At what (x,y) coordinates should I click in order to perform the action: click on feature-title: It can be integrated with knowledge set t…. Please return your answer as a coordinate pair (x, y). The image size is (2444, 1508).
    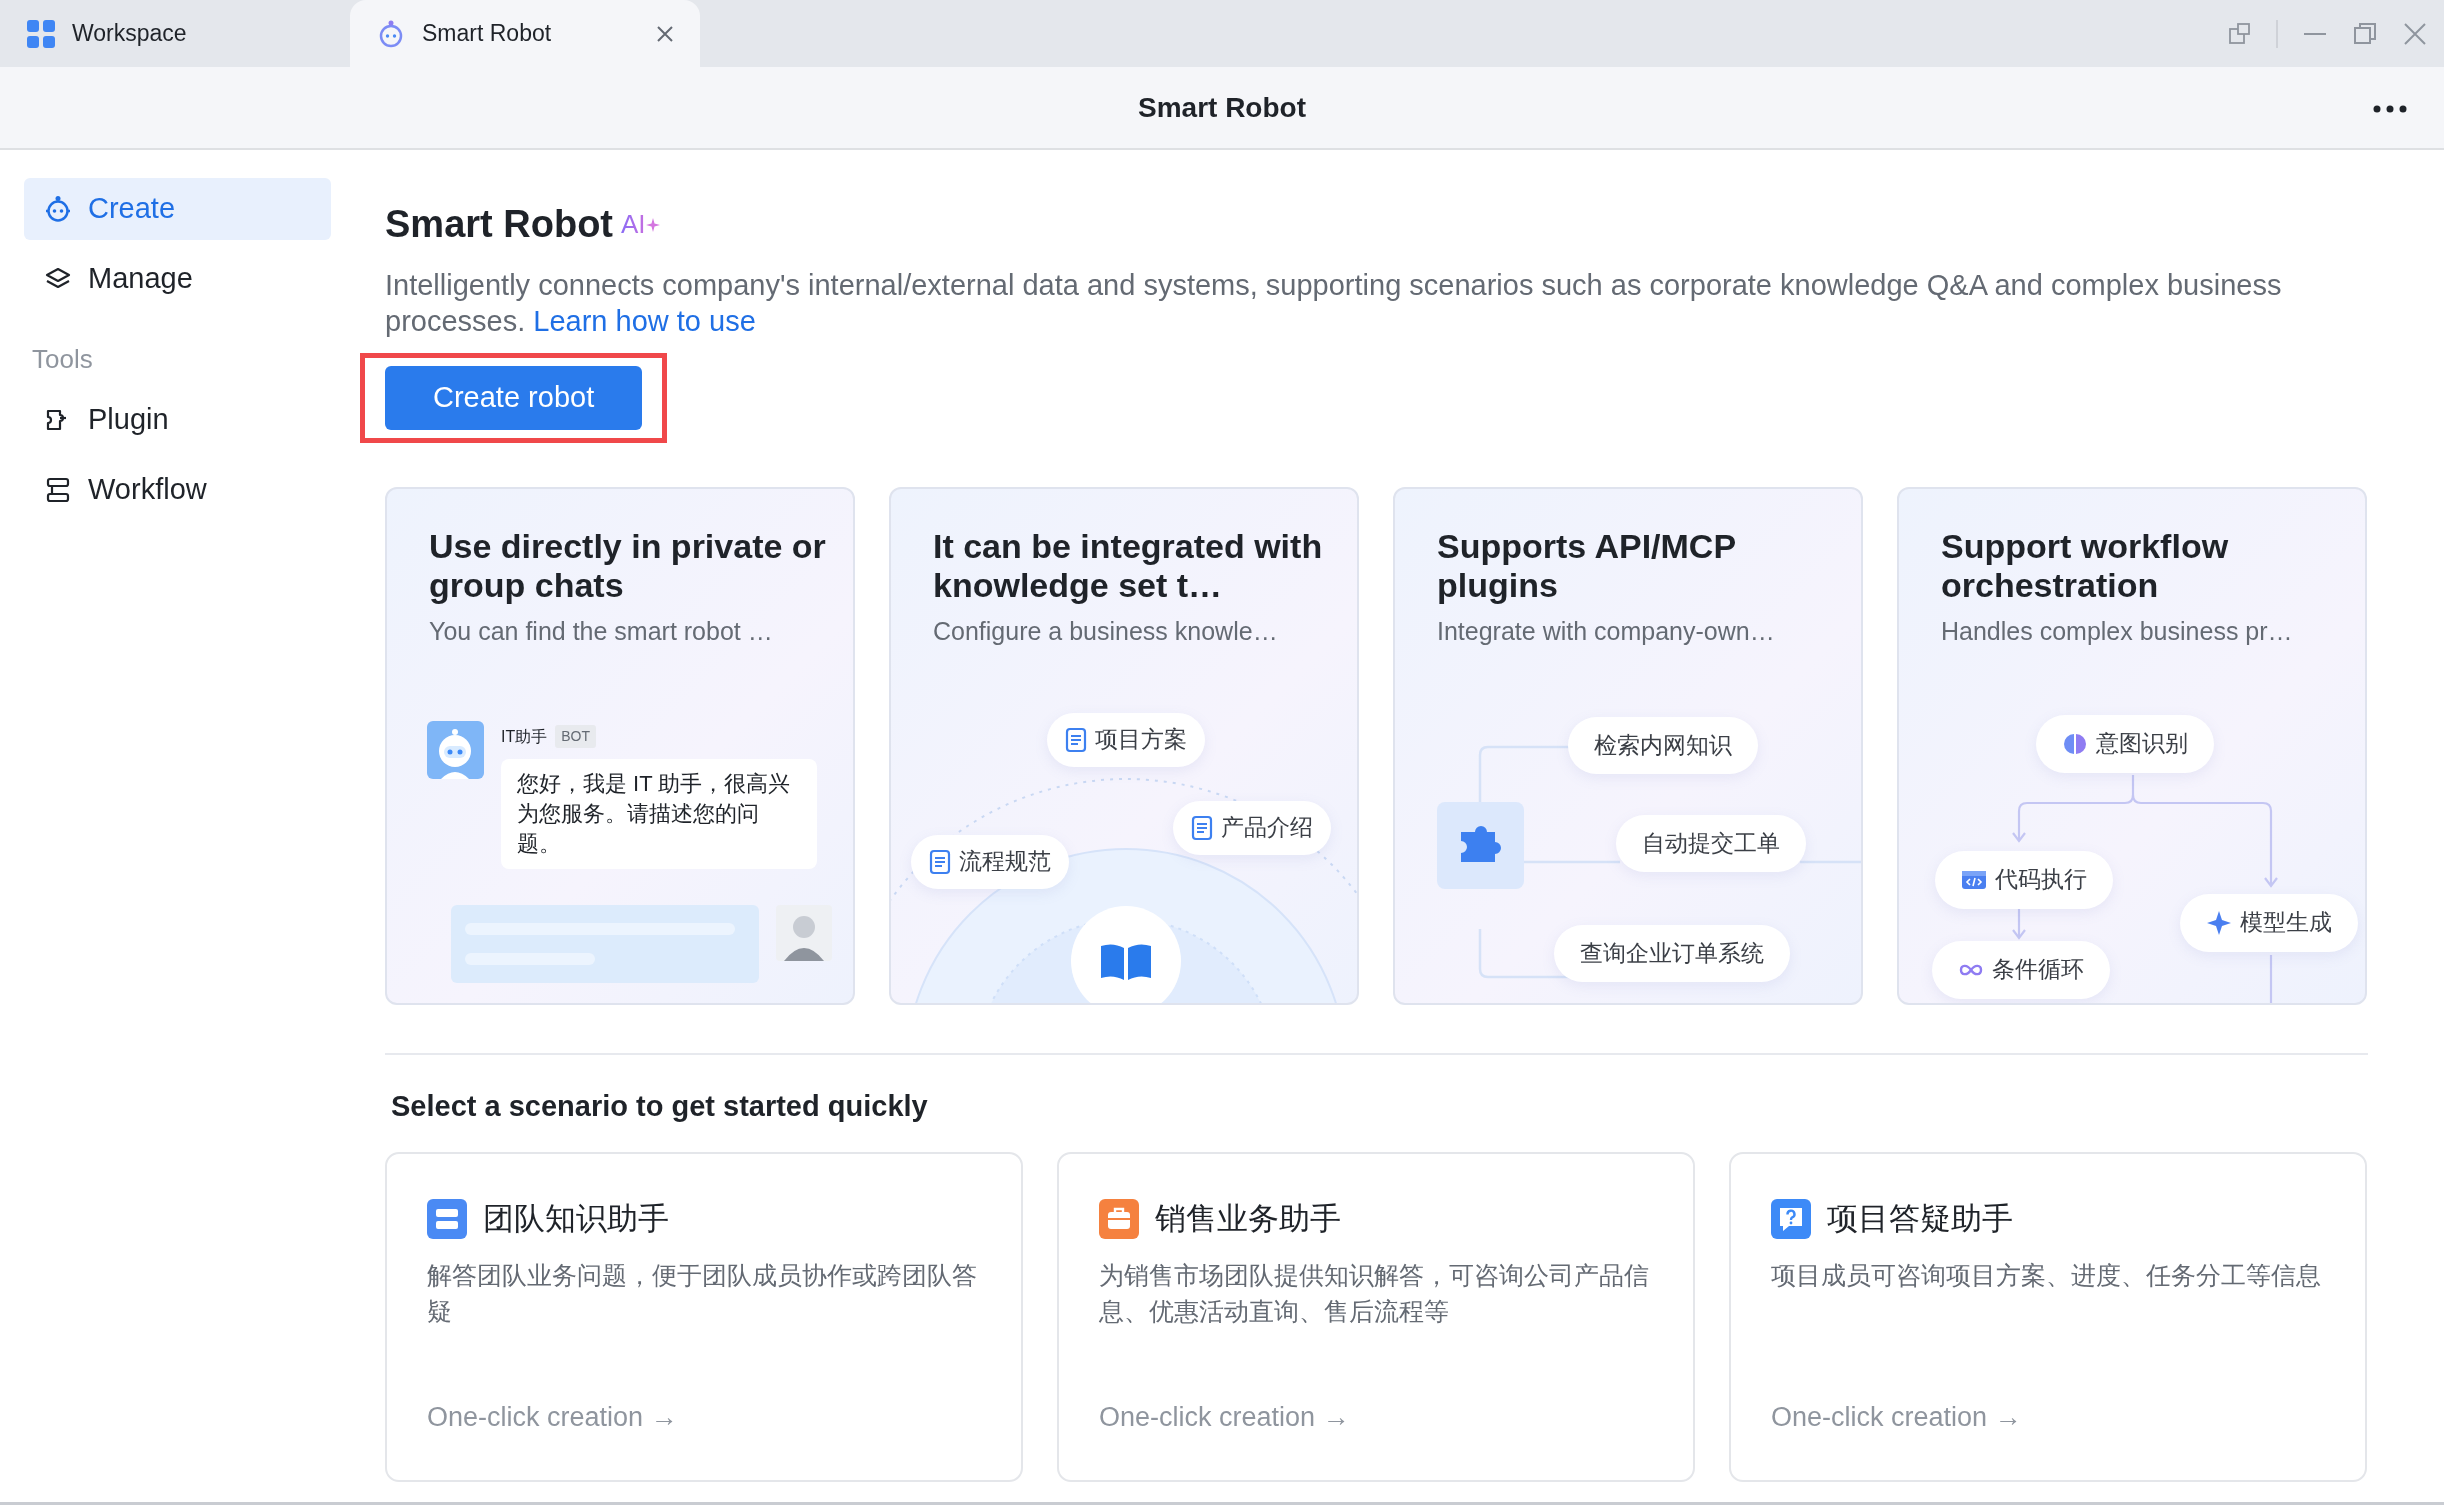
    Looking at the image, I should click on (1128, 565).